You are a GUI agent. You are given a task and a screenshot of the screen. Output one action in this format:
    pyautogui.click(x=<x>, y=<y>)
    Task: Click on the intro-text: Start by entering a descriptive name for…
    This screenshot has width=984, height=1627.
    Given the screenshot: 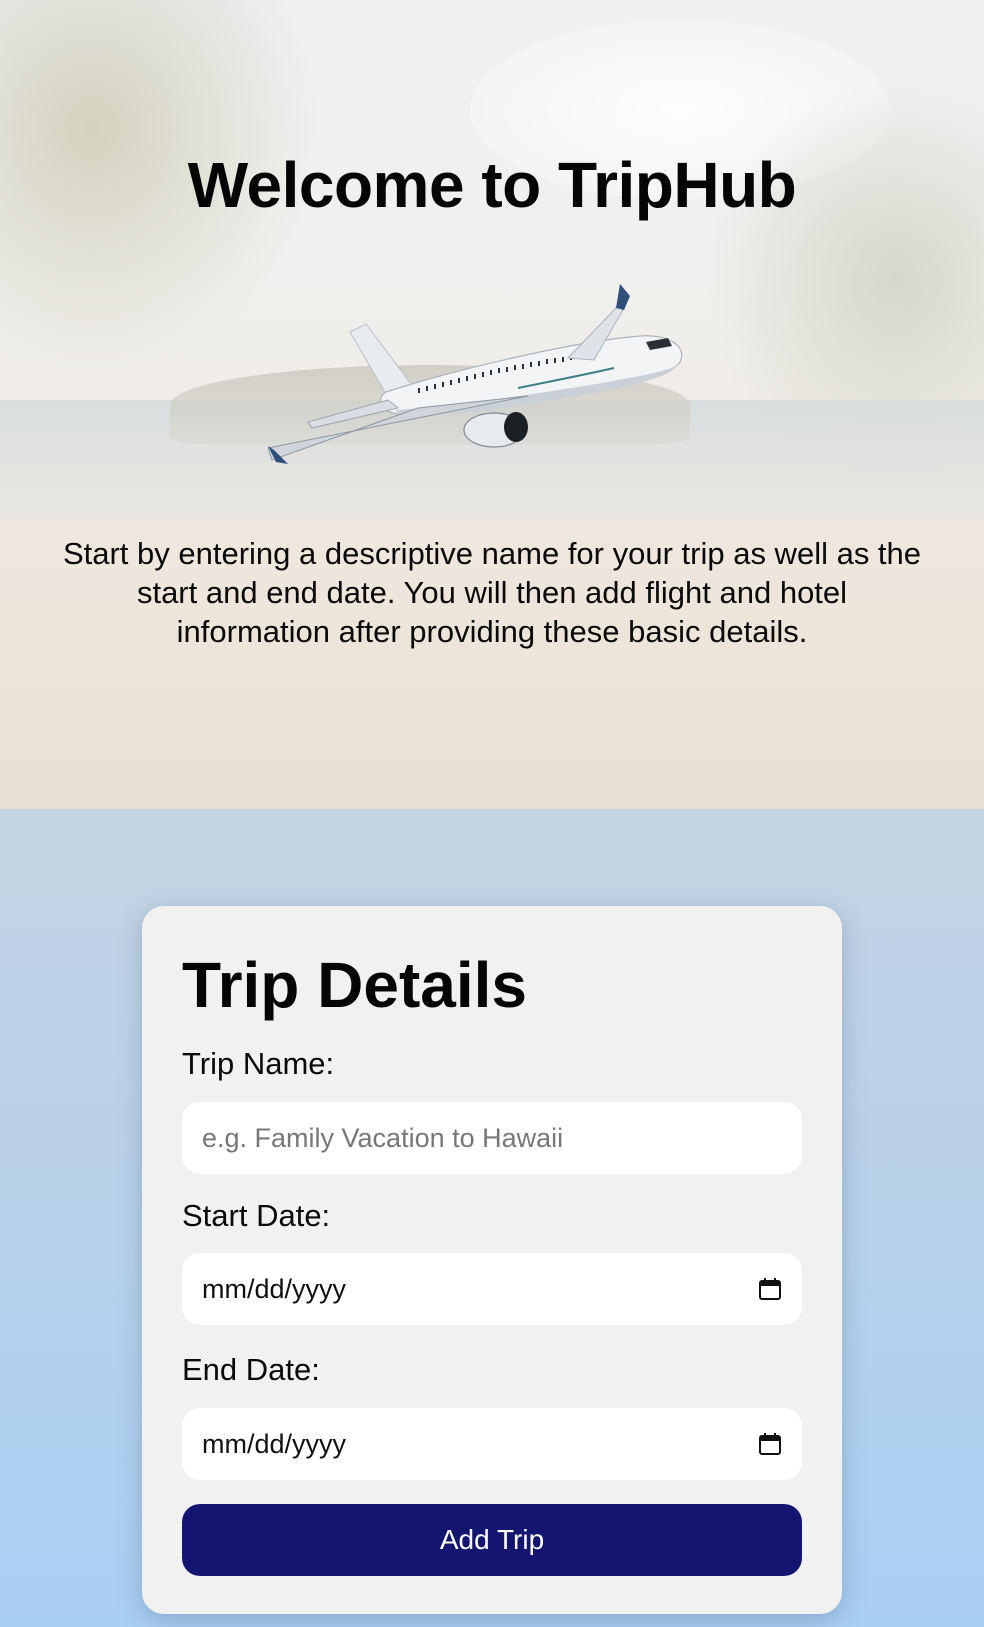 What is the action you would take?
    pyautogui.click(x=492, y=592)
    